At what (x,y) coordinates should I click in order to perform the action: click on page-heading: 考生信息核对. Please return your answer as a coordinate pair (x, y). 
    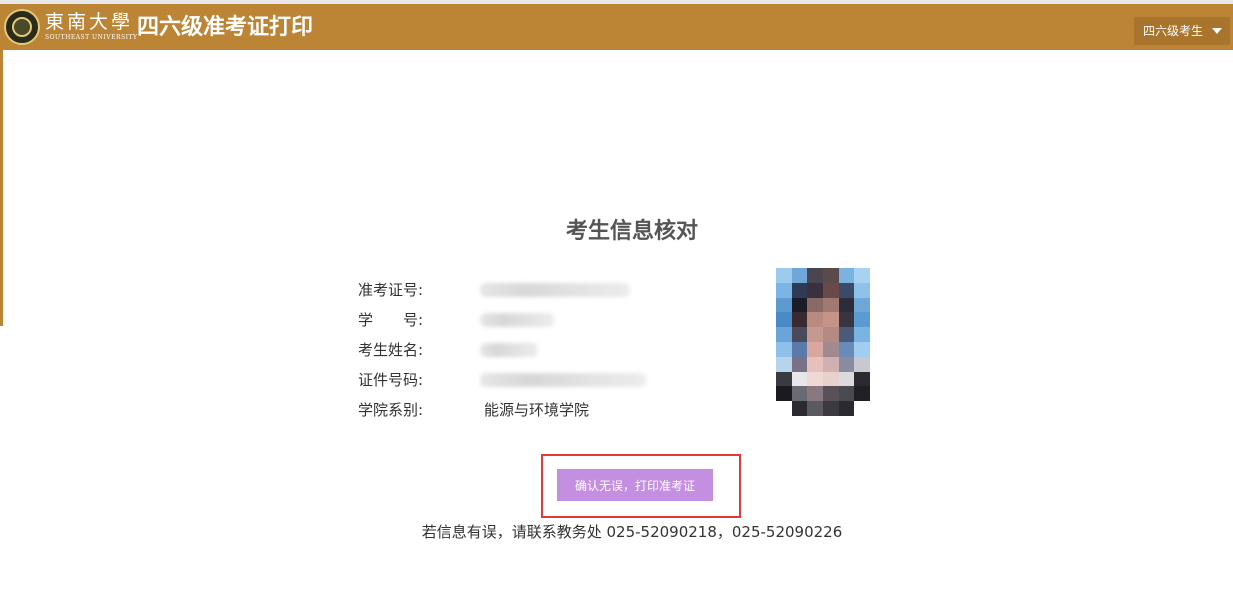
    Looking at the image, I should click on (631, 231).